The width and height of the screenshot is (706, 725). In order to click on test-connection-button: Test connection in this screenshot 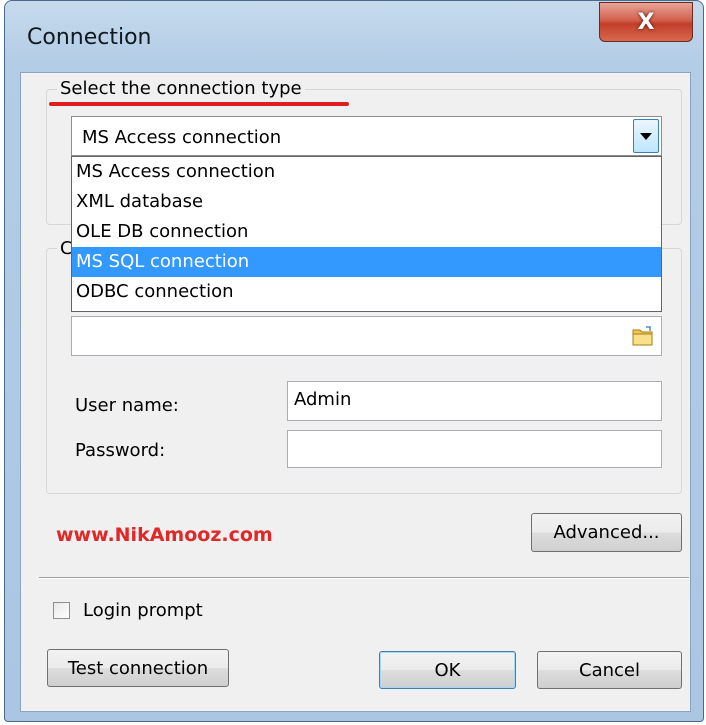, I will do `click(138, 668)`.